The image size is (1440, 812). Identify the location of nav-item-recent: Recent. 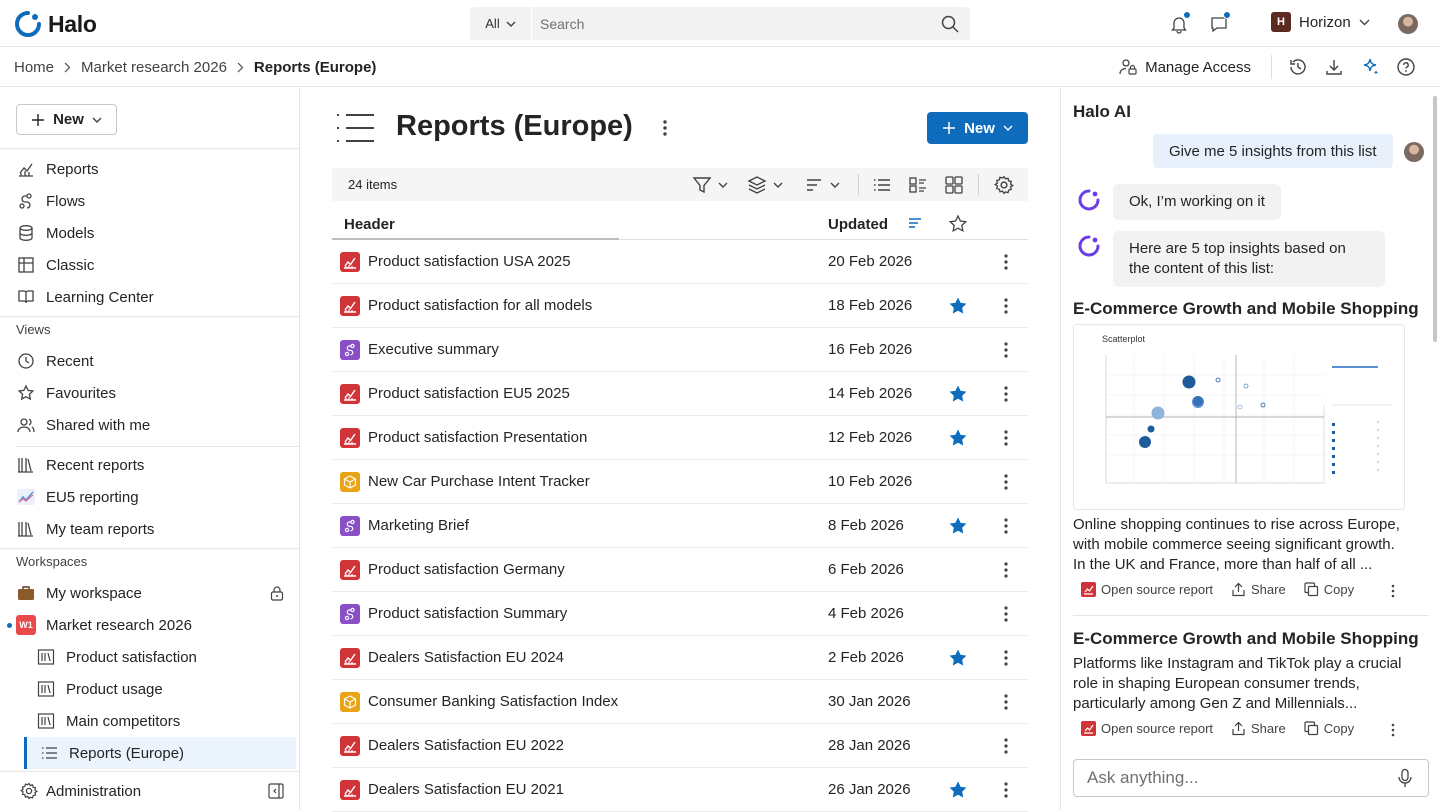
(156, 361).